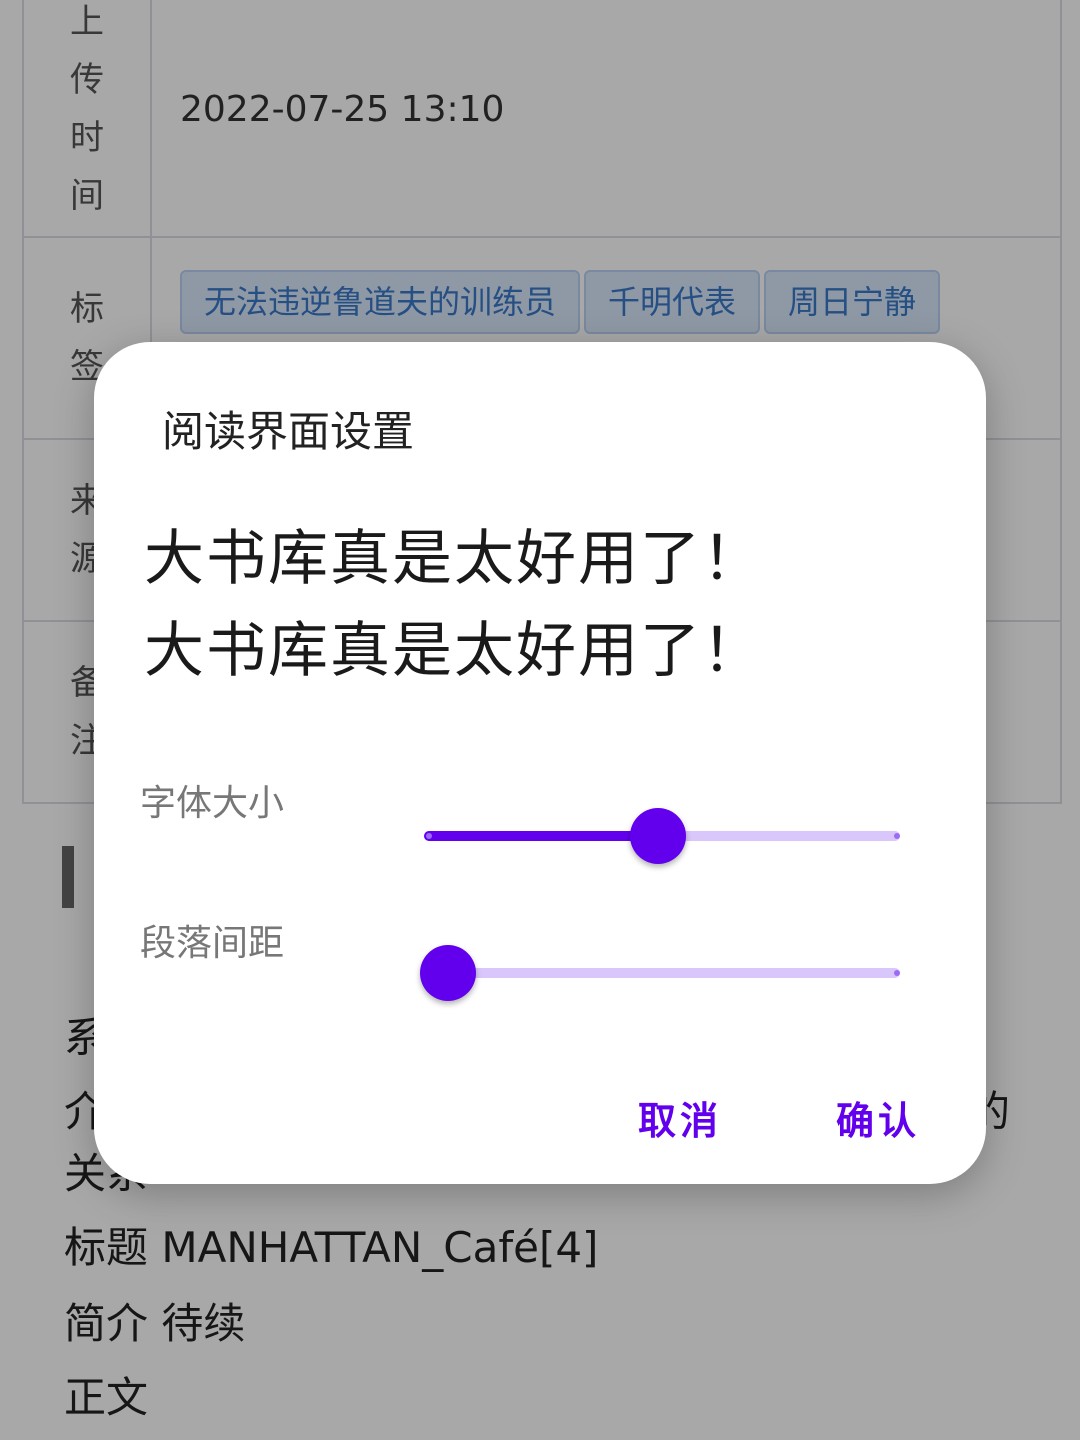 This screenshot has height=1440, width=1080. I want to click on font-size-slider, so click(662, 836).